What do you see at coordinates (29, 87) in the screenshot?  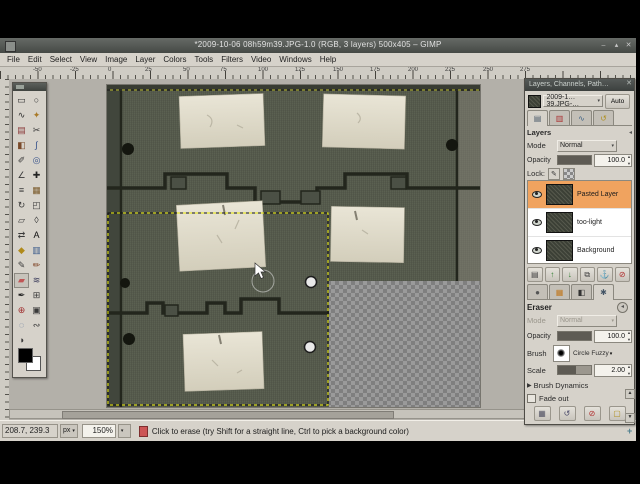 I see `toolbox-titlebar` at bounding box center [29, 87].